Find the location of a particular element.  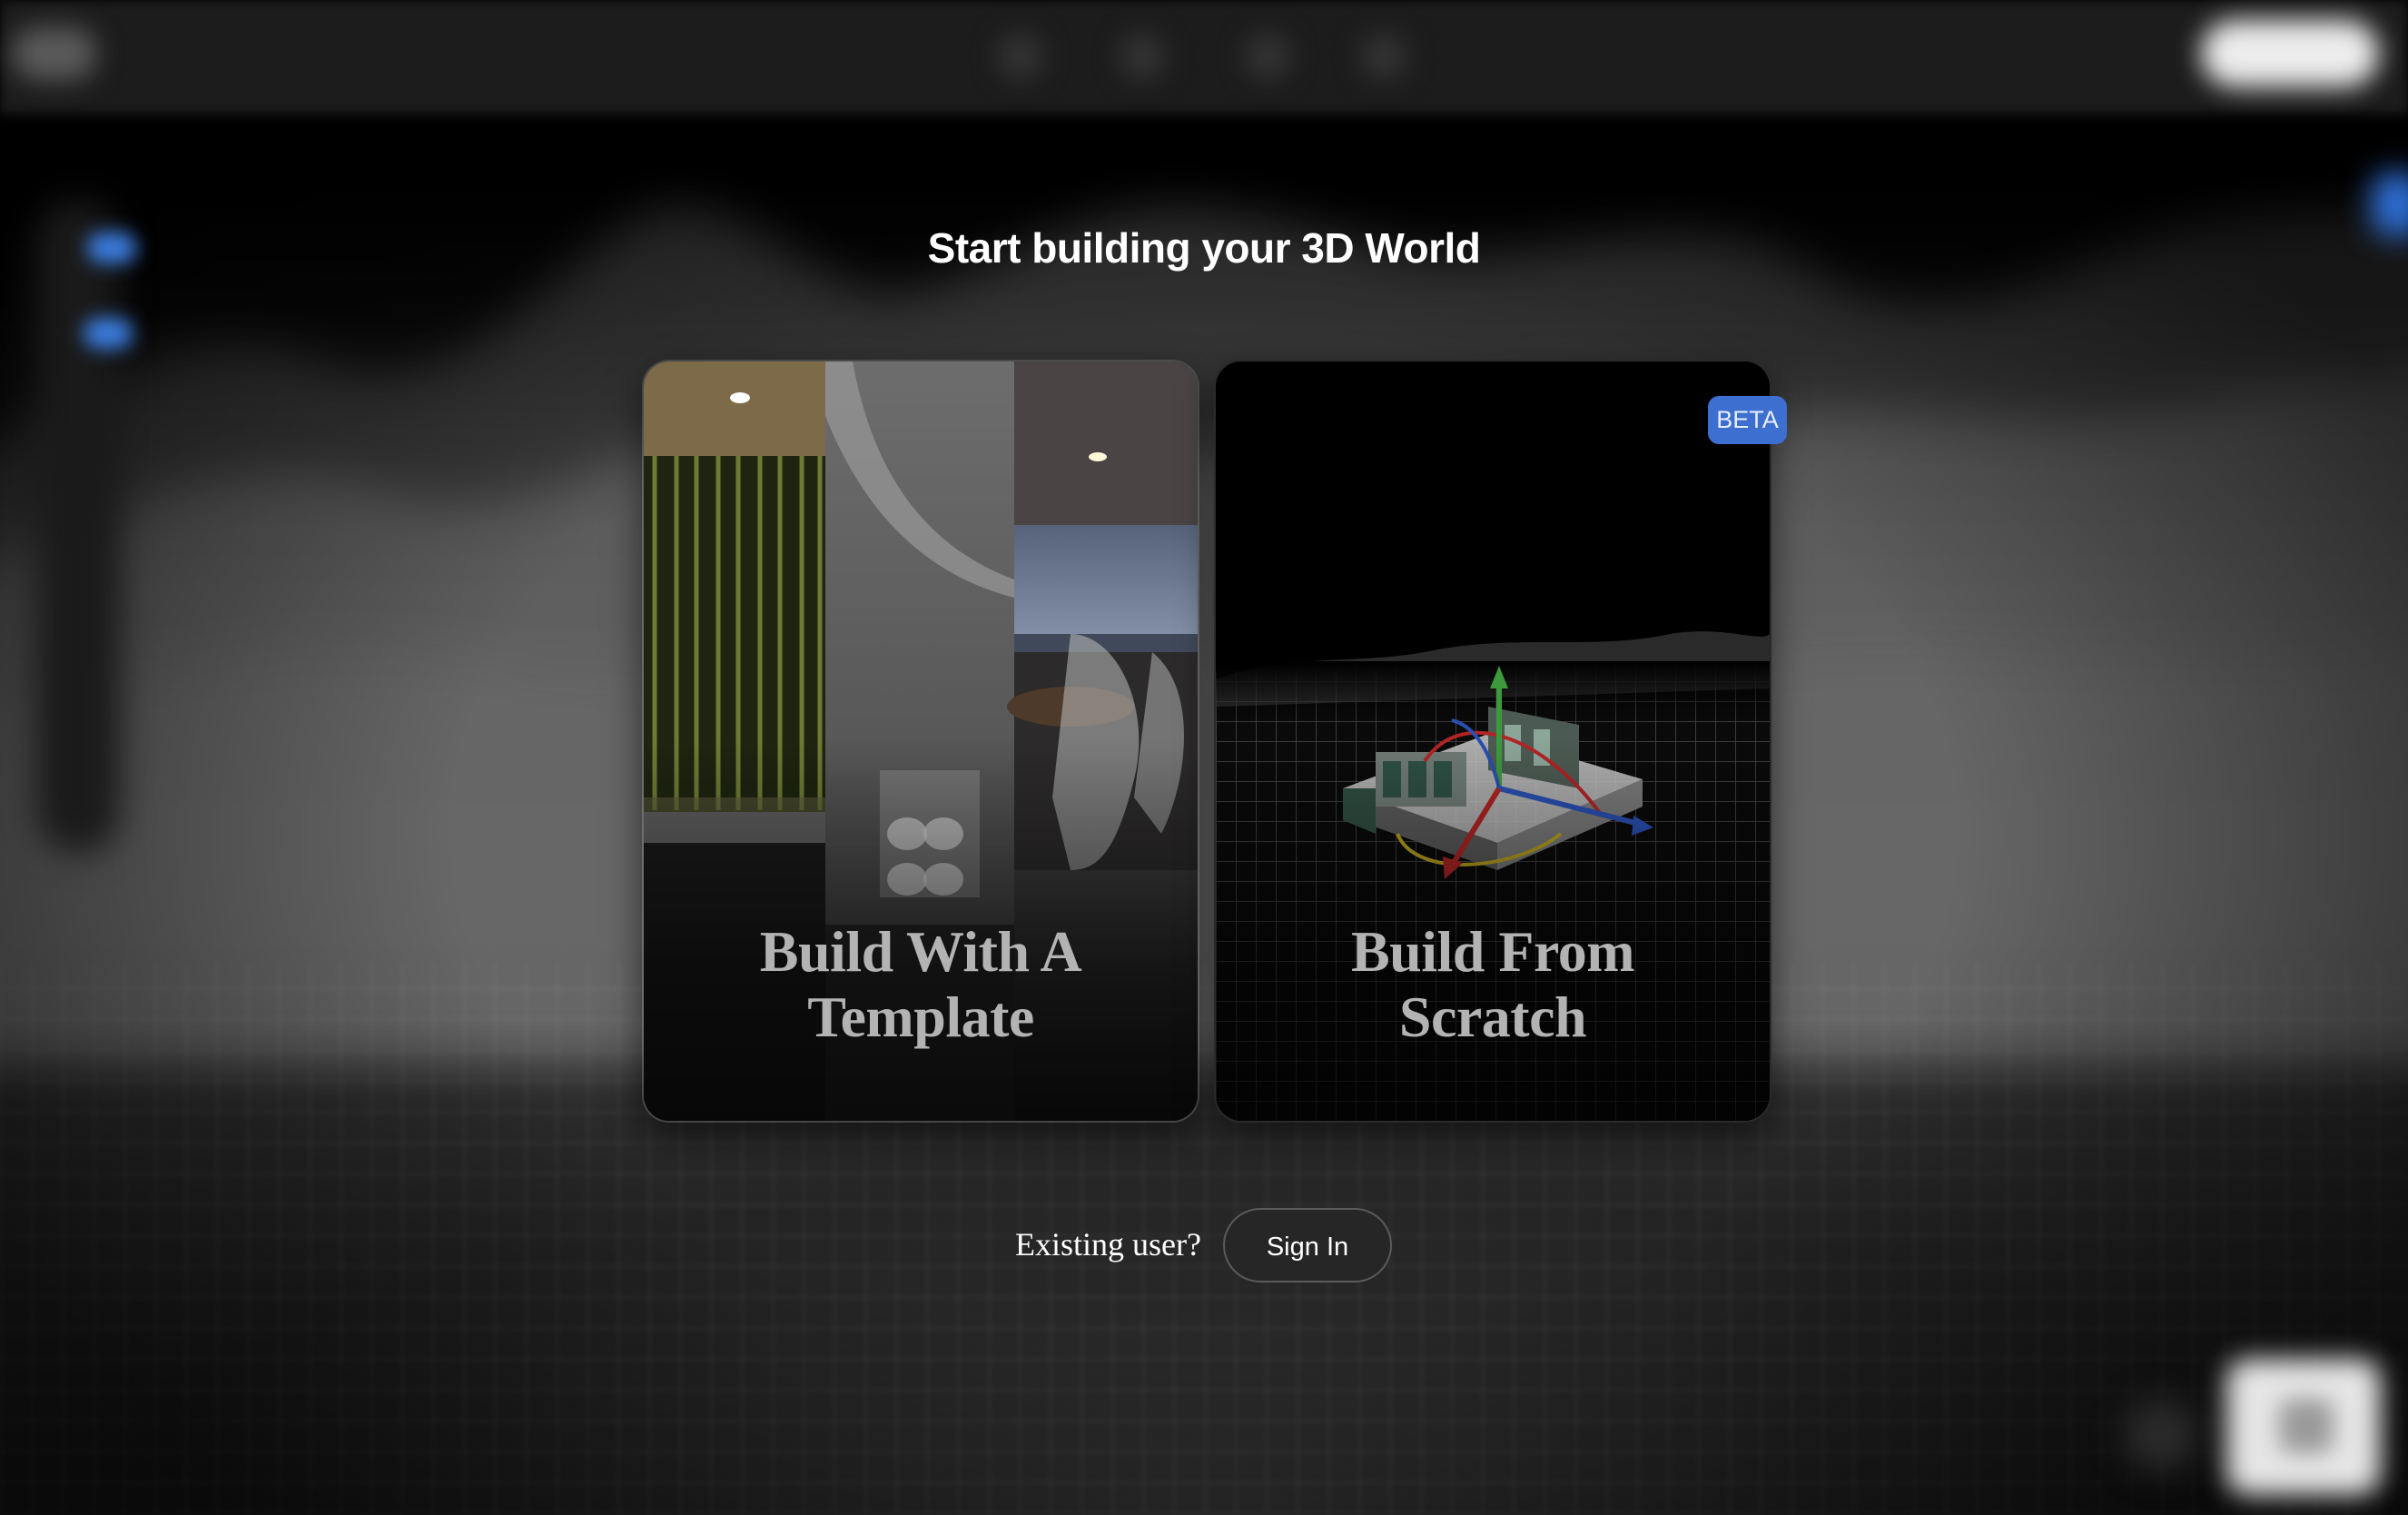

side-toolbar-blurred is located at coordinates (78, 527).